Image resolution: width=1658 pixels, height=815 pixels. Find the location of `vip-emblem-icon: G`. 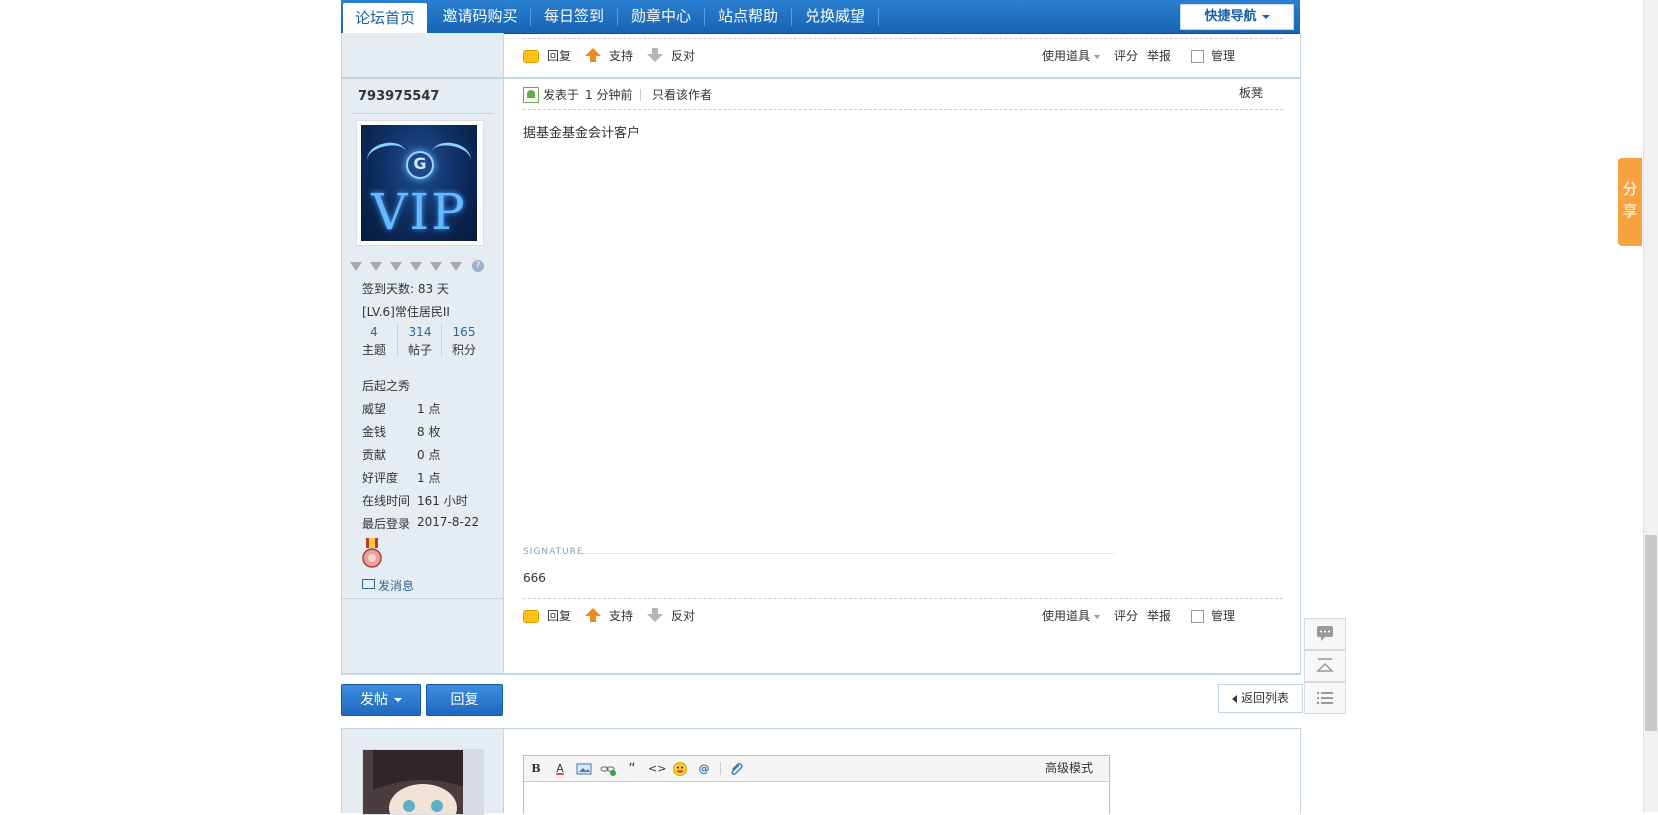

vip-emblem-icon: G is located at coordinates (420, 165).